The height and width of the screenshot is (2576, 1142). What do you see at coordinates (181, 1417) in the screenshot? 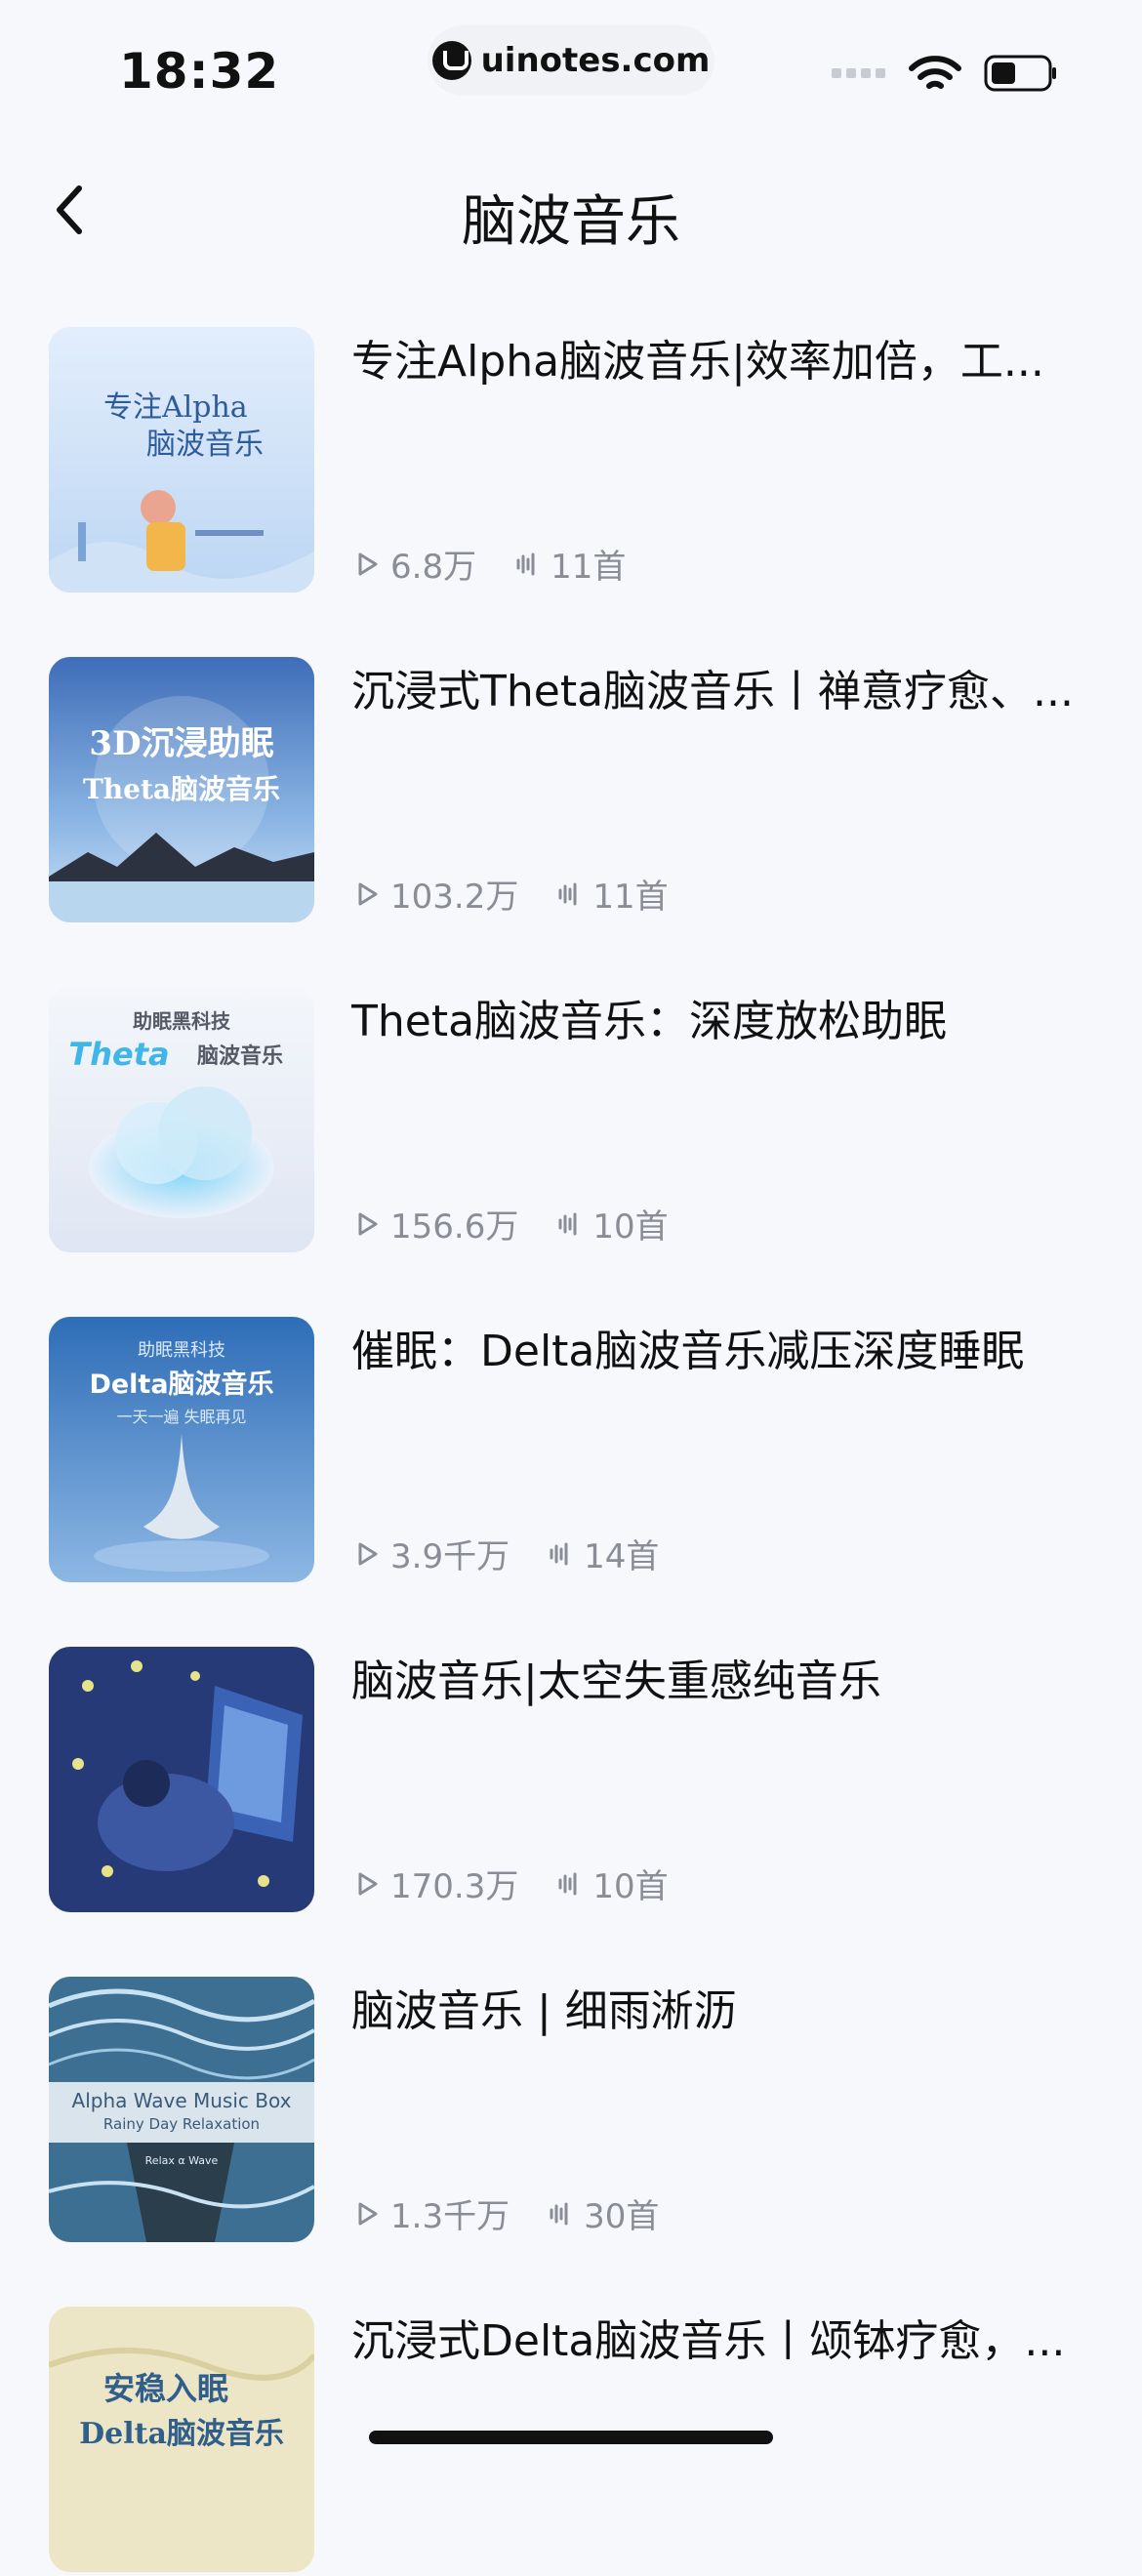
I see `cover-text: 一天一遍 失眠再见` at bounding box center [181, 1417].